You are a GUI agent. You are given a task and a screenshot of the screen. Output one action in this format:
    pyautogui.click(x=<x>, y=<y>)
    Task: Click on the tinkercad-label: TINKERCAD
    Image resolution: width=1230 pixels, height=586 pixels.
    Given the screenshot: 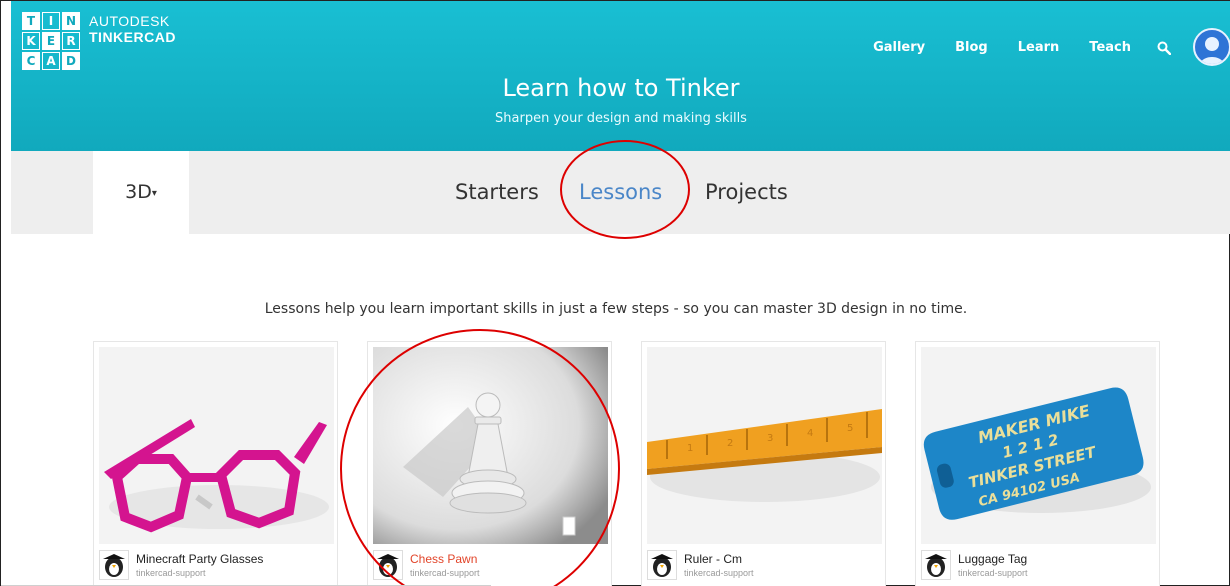 What is the action you would take?
    pyautogui.click(x=132, y=37)
    